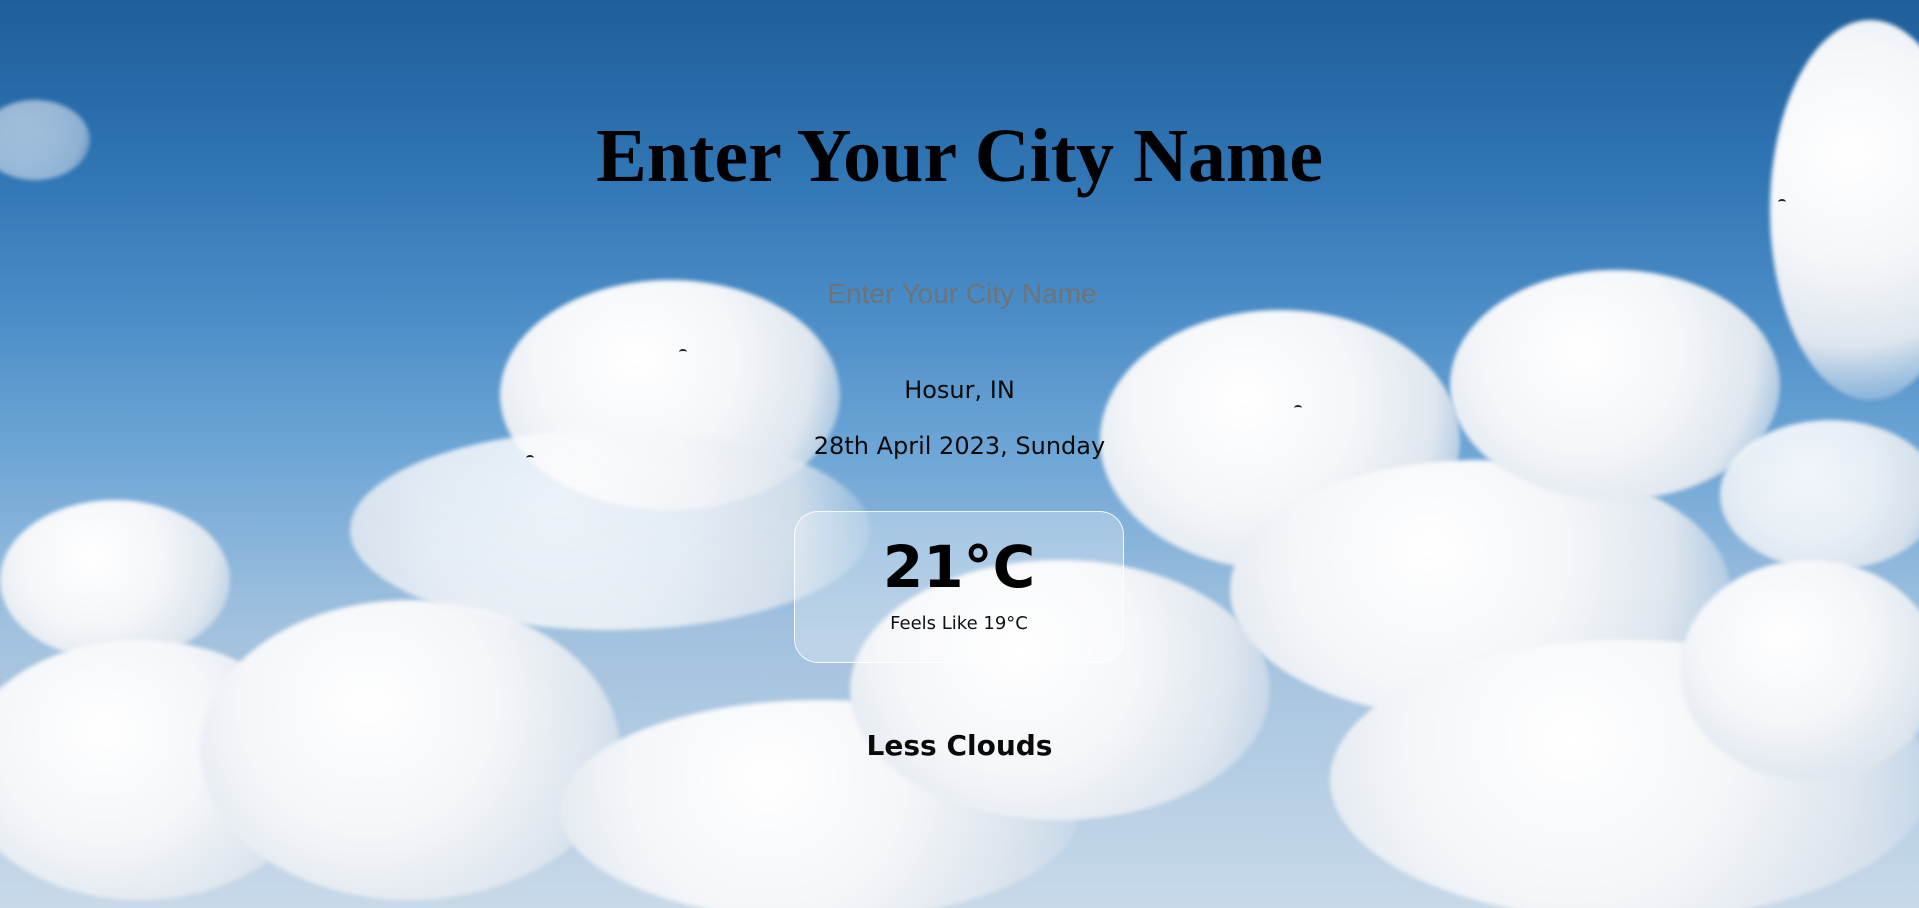 This screenshot has width=1919, height=908. What do you see at coordinates (959, 567) in the screenshot?
I see `temperature-value: 21°C` at bounding box center [959, 567].